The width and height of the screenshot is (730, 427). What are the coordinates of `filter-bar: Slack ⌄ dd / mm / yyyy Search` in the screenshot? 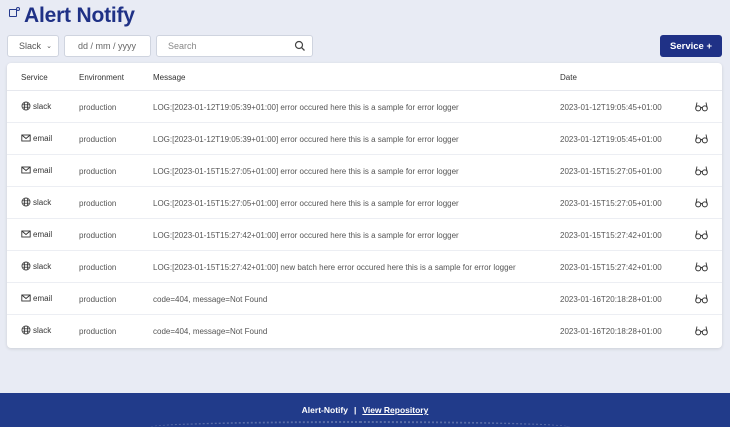 It's located at (160, 46).